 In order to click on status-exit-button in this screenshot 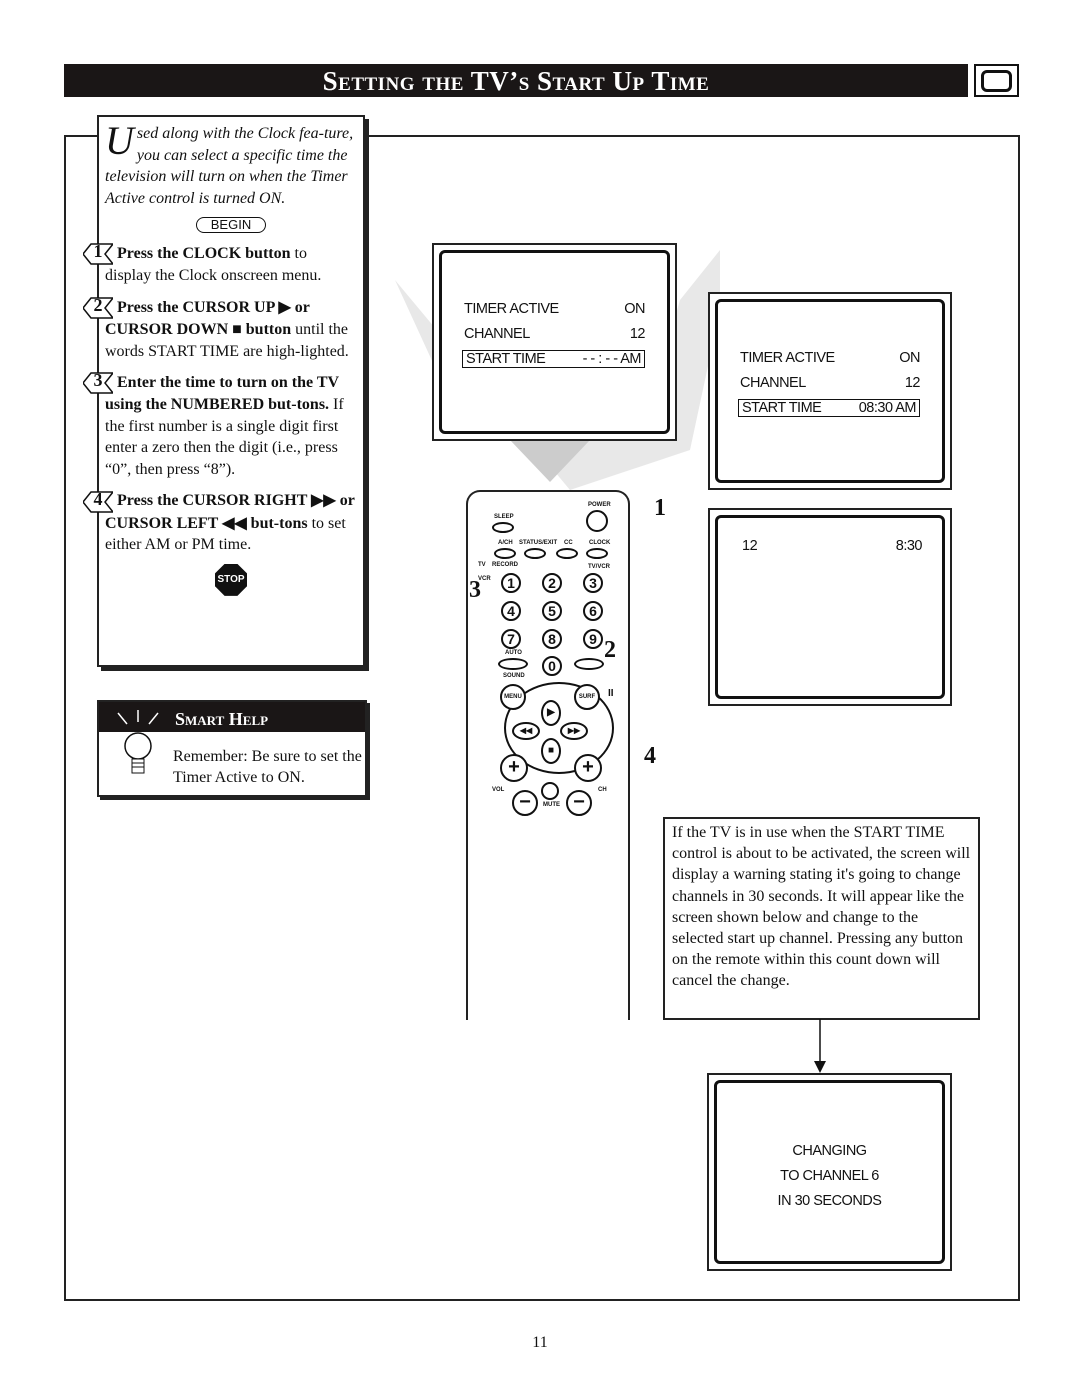, I will do `click(535, 553)`.